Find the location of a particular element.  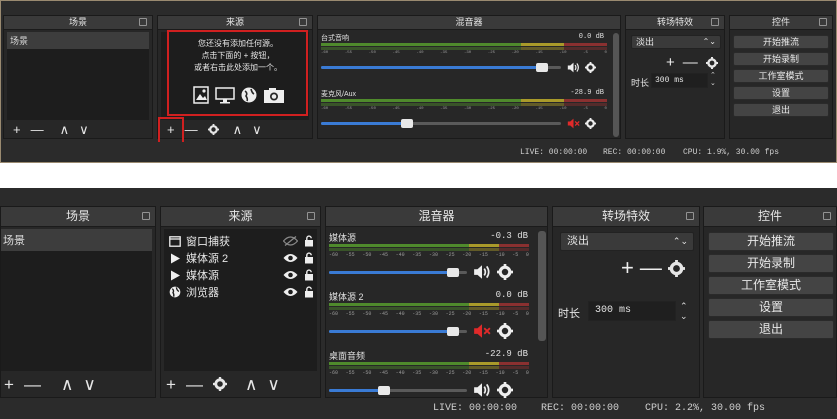

hidden-eye-icon is located at coordinates (290, 241).